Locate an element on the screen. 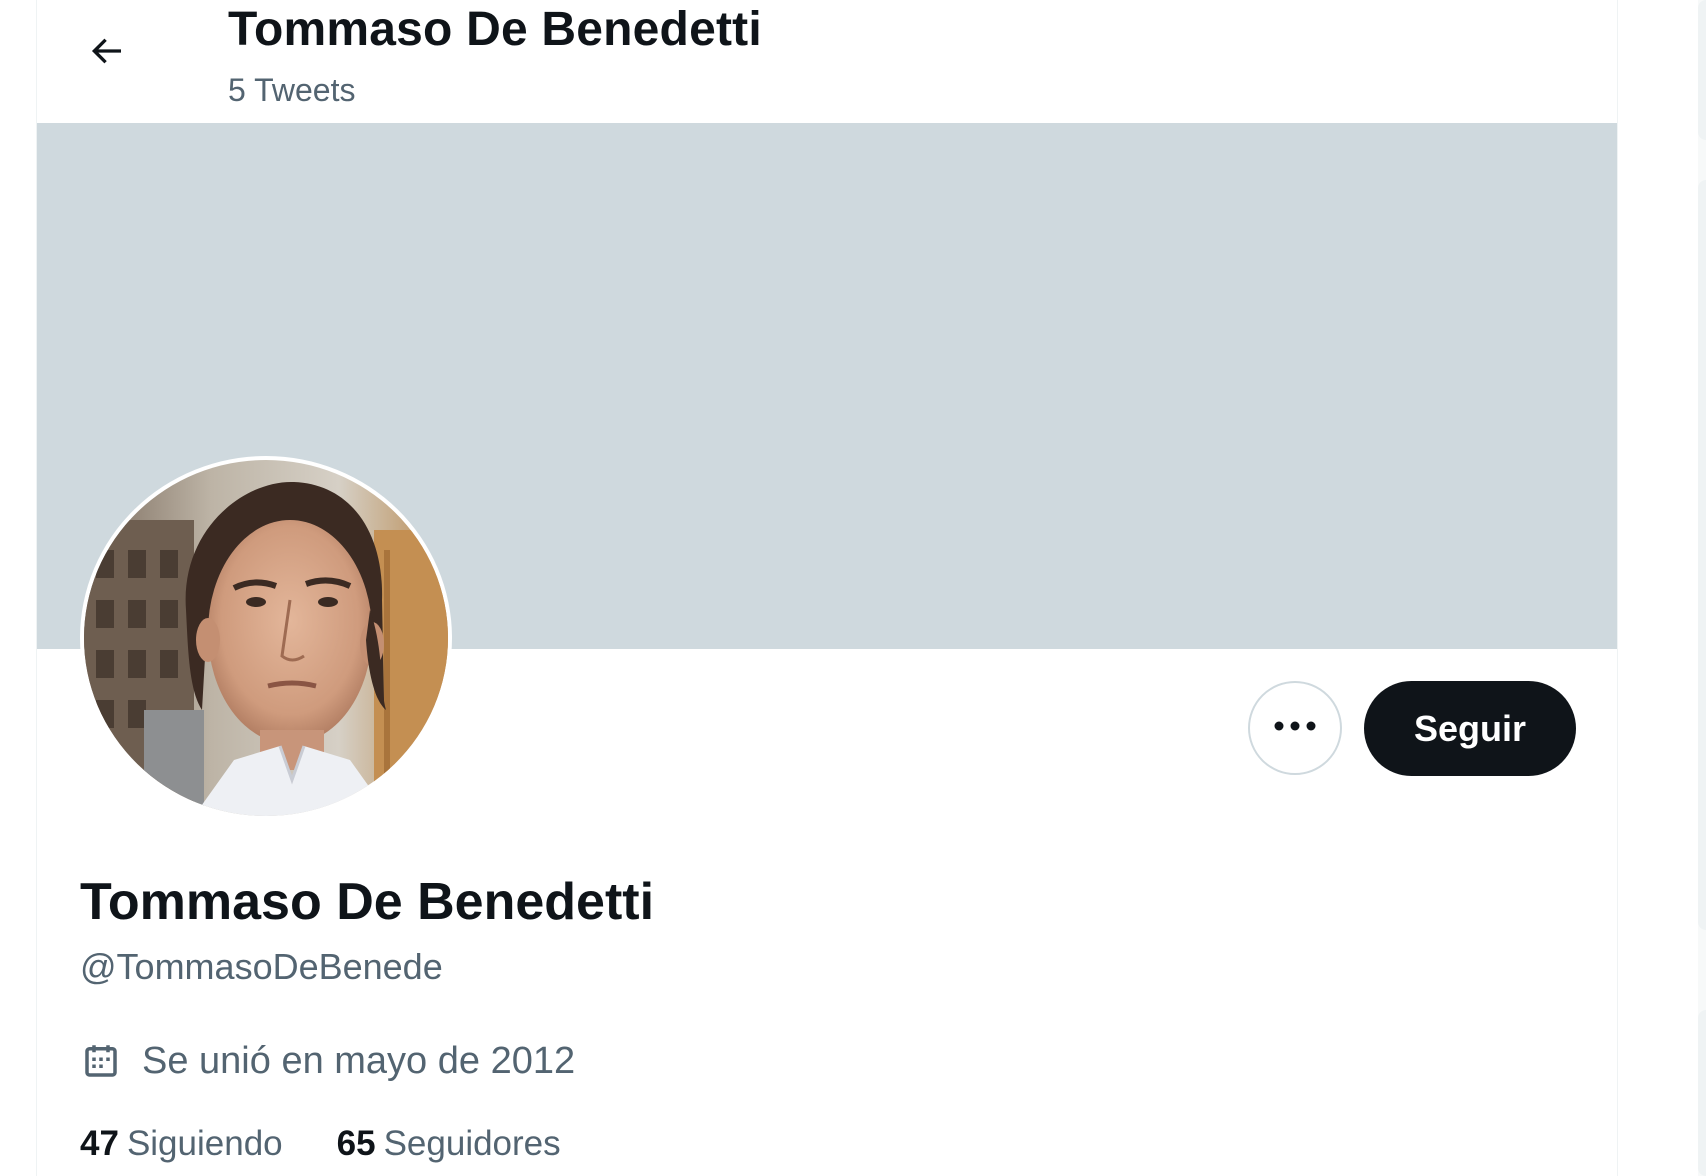 Image resolution: width=1706 pixels, height=1176 pixels. followers-count: 65 is located at coordinates (356, 1143).